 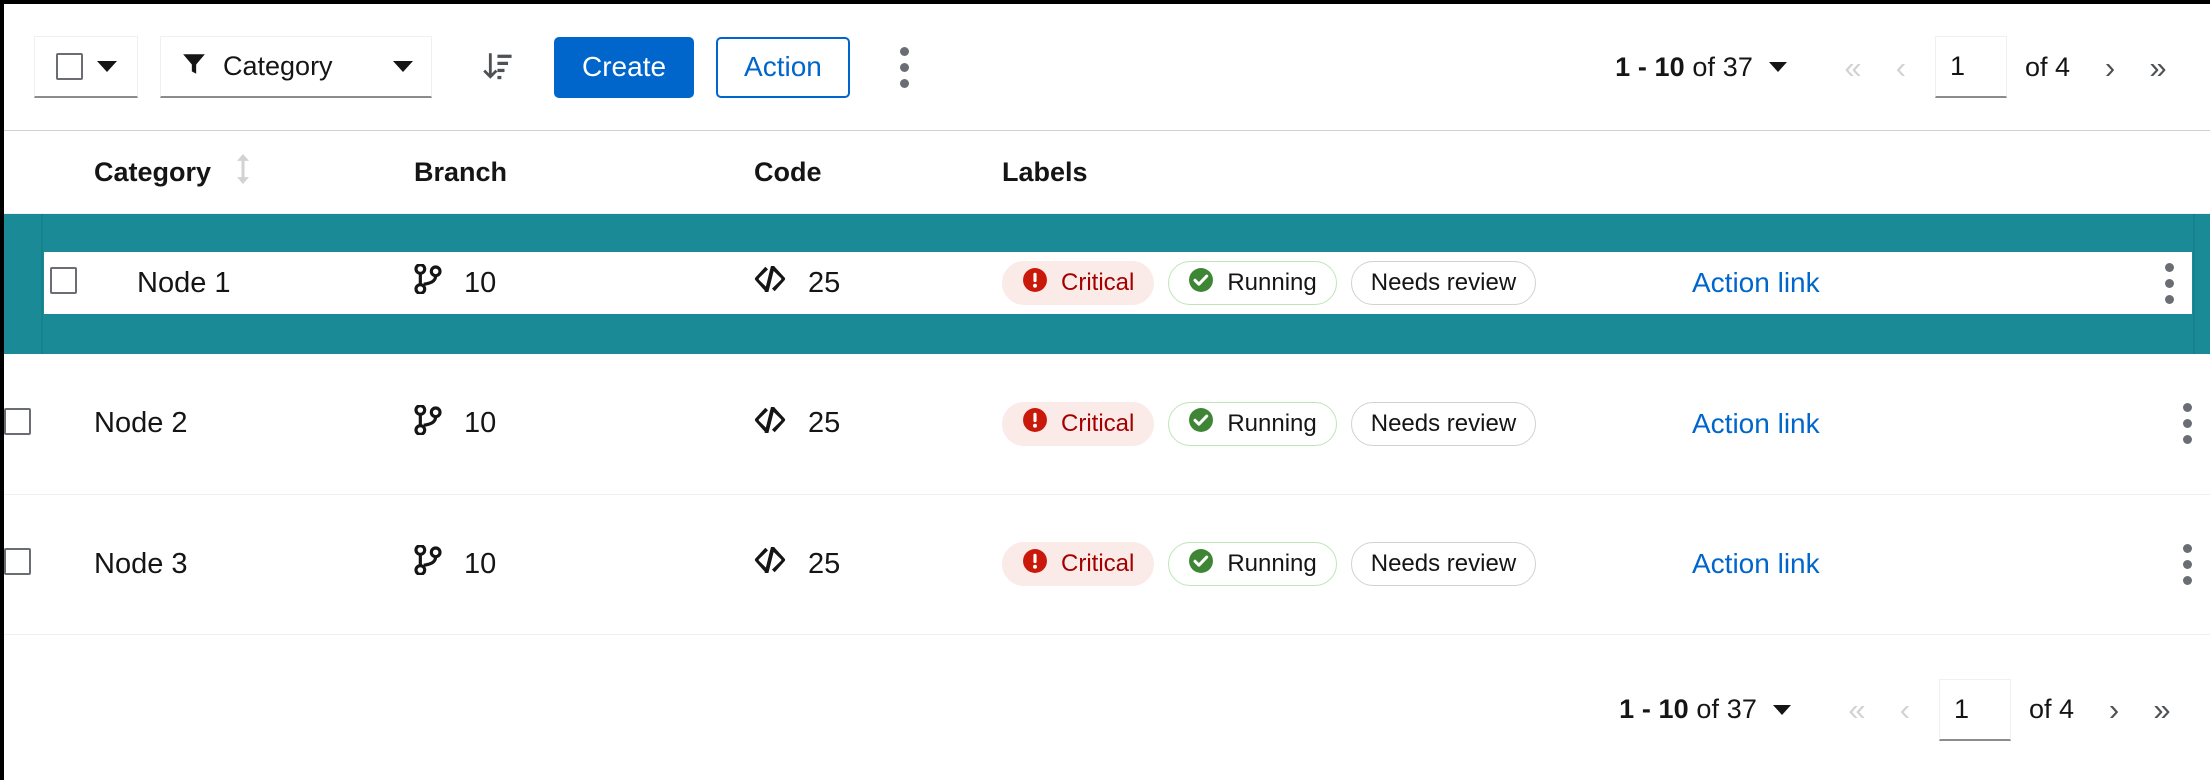 What do you see at coordinates (69, 66) in the screenshot?
I see `bulk-select-checkbox` at bounding box center [69, 66].